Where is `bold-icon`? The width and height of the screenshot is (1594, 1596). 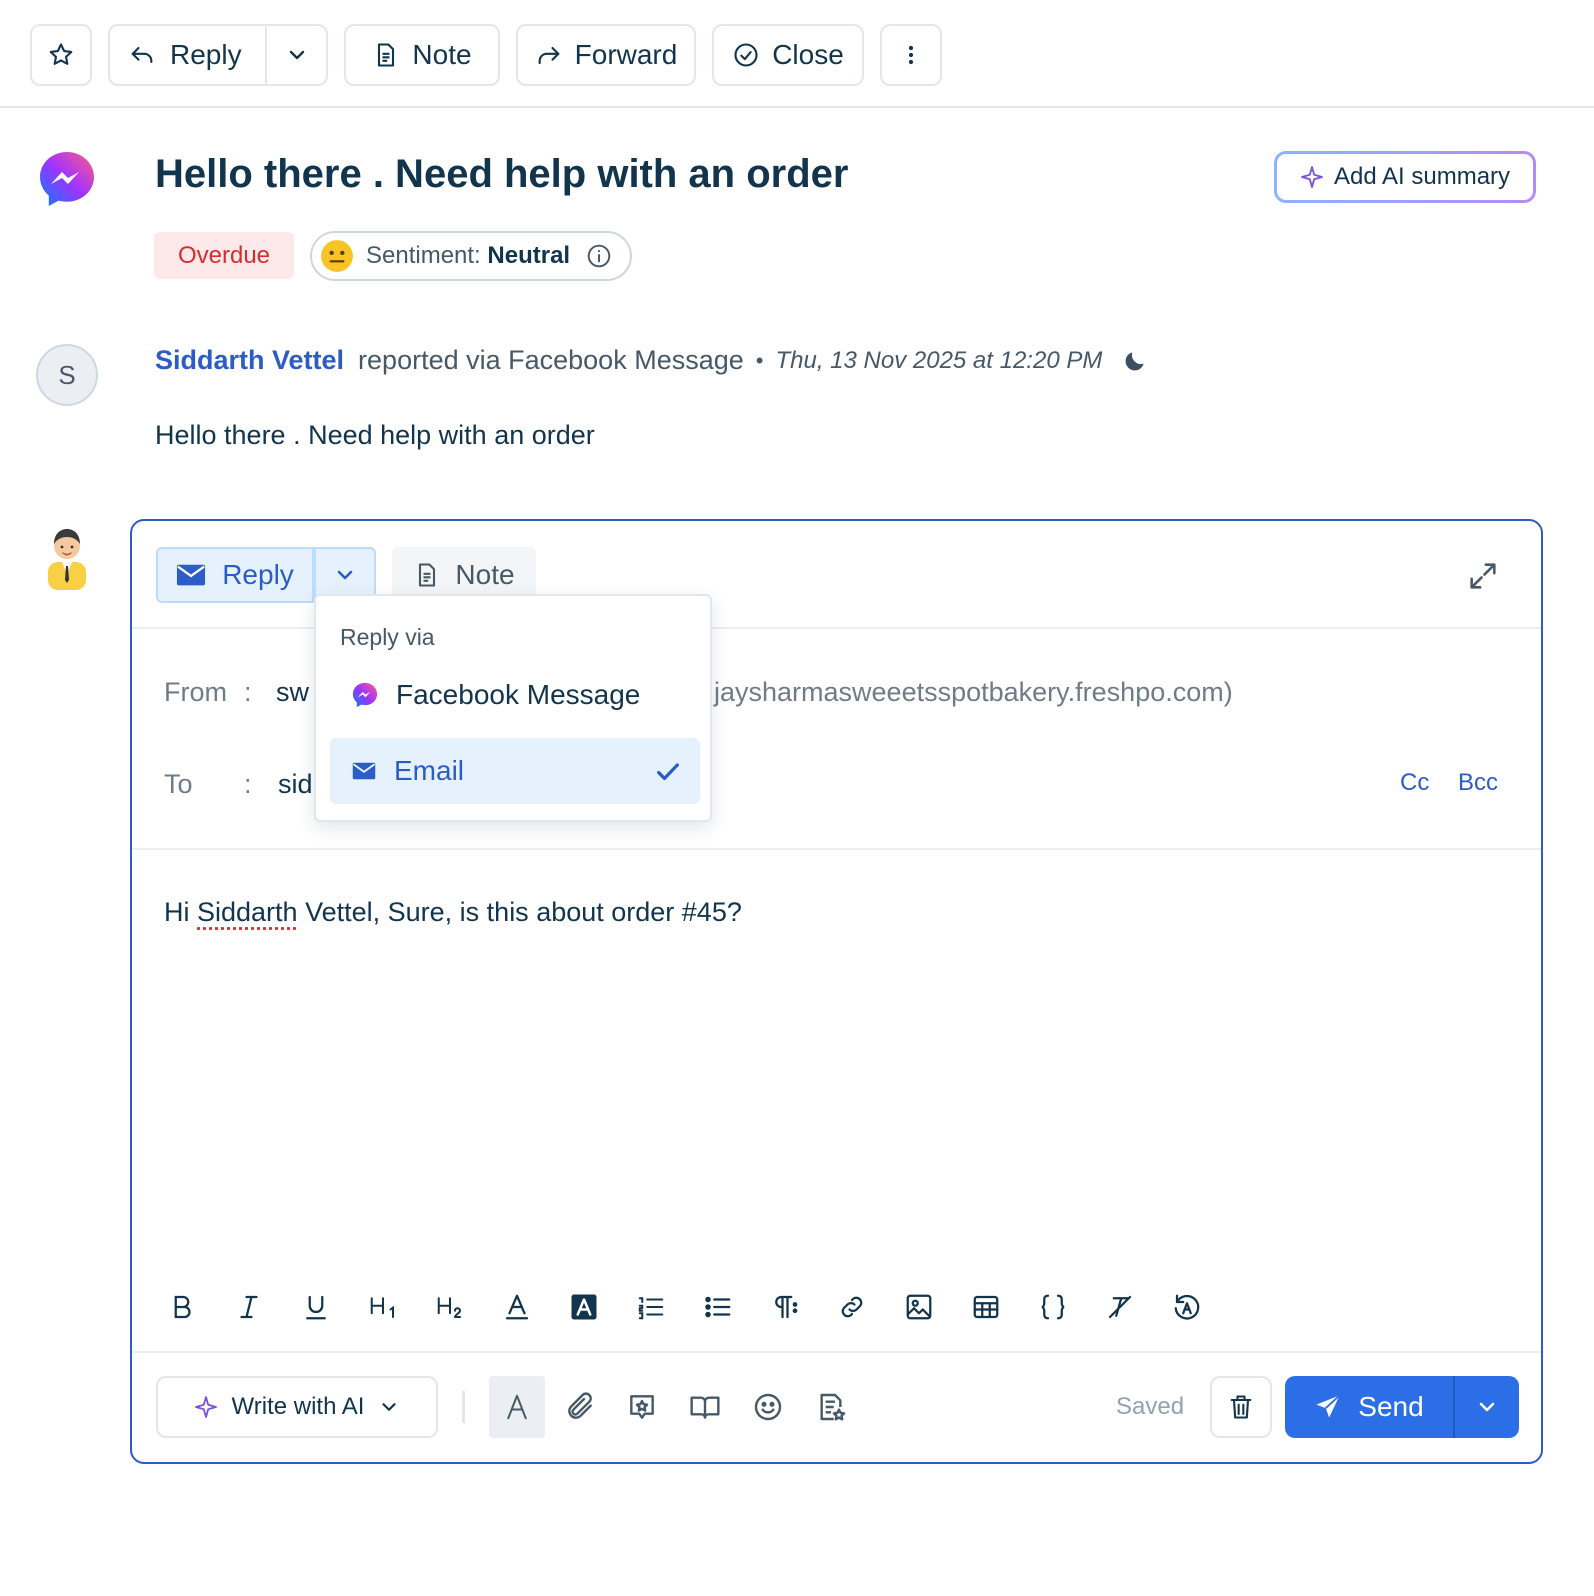
bold-icon is located at coordinates (182, 1307).